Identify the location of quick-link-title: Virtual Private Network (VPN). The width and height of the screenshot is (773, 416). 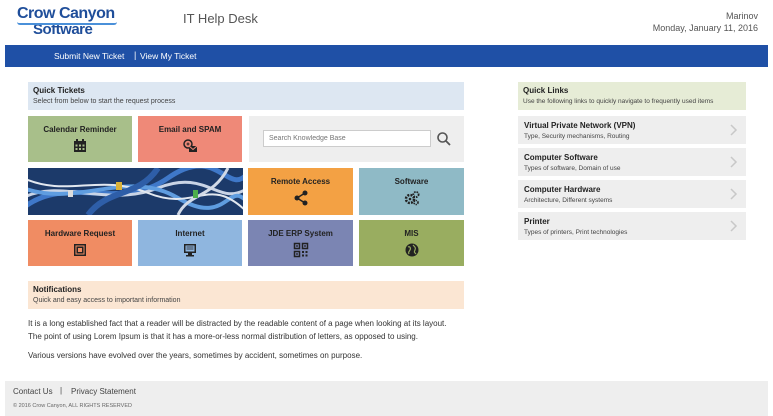
(580, 125).